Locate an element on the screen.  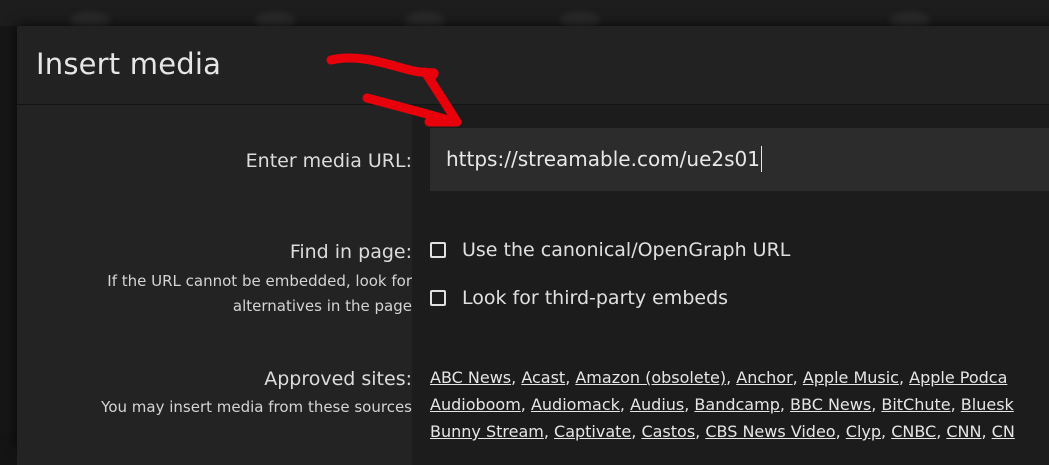
approved-site-link: Bunny Stream is located at coordinates (487, 431).